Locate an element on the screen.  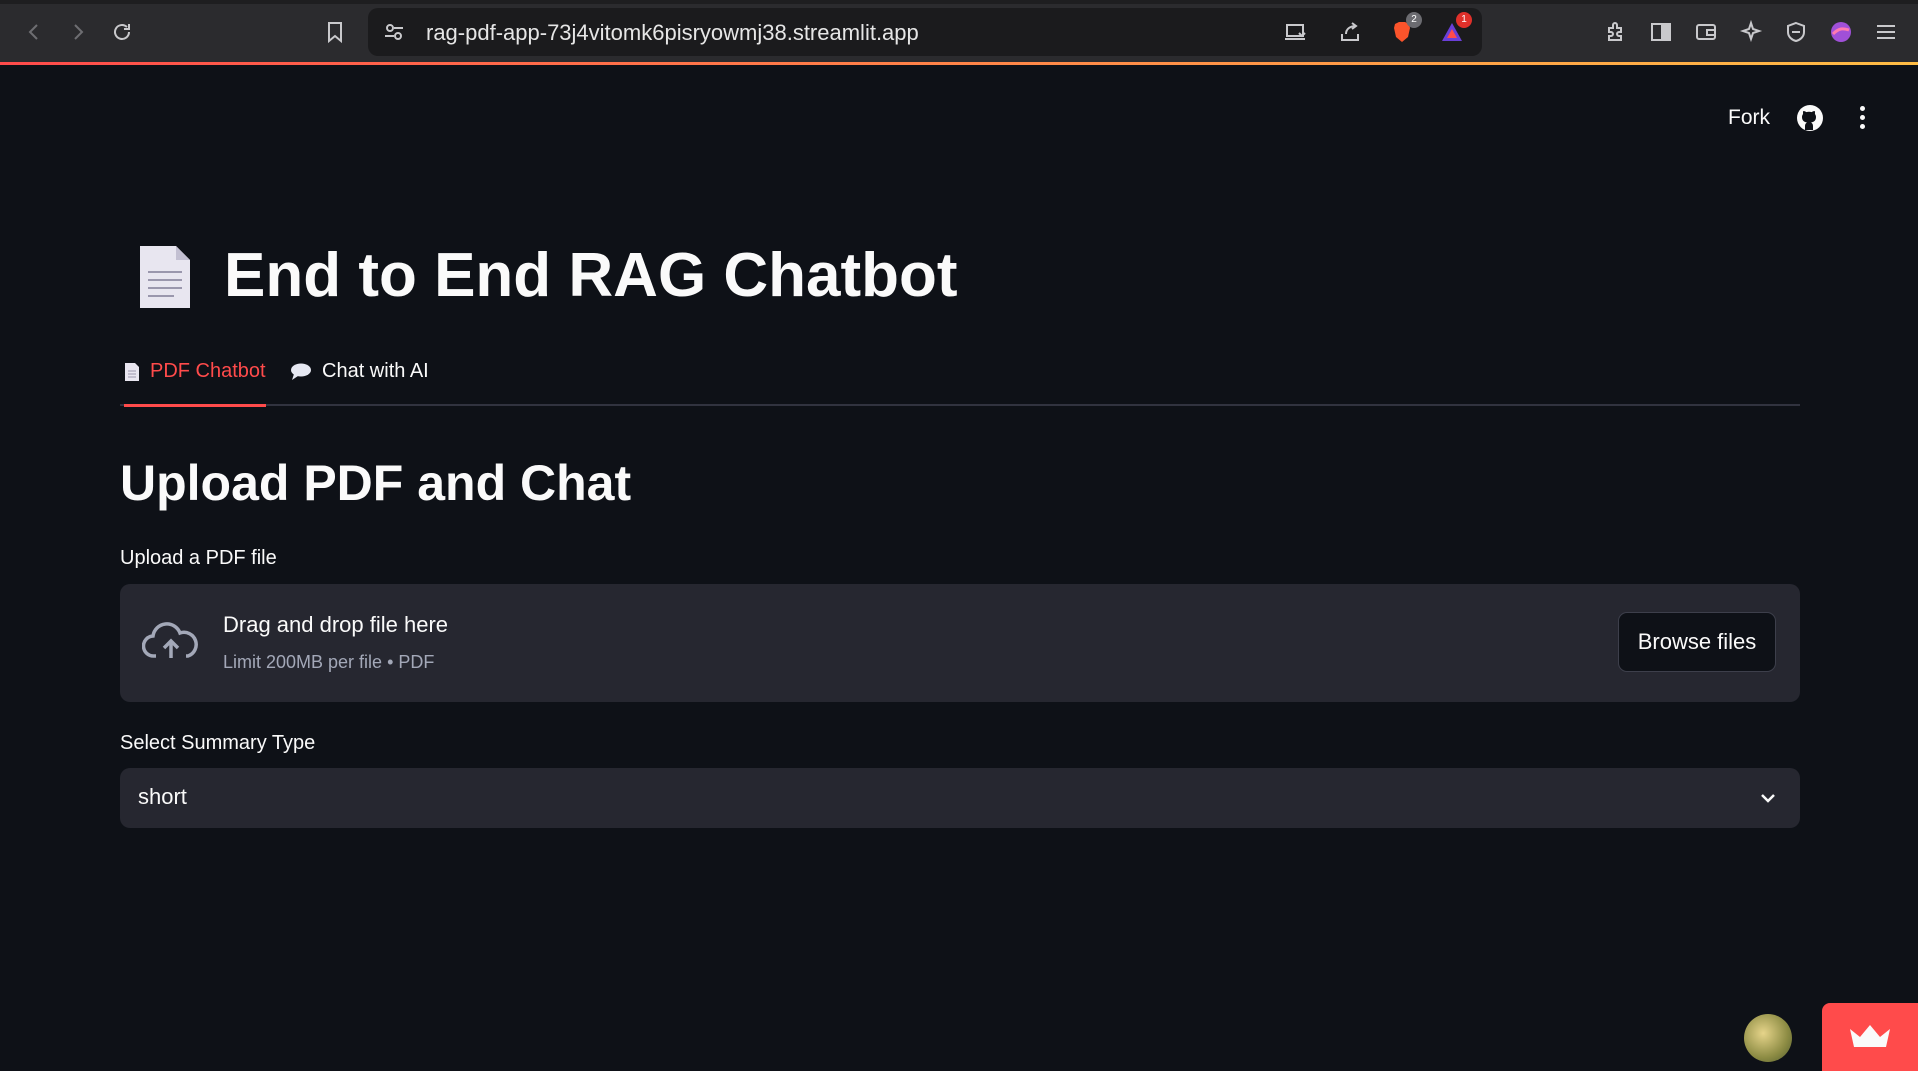
leo-ai-button is located at coordinates (1751, 32).